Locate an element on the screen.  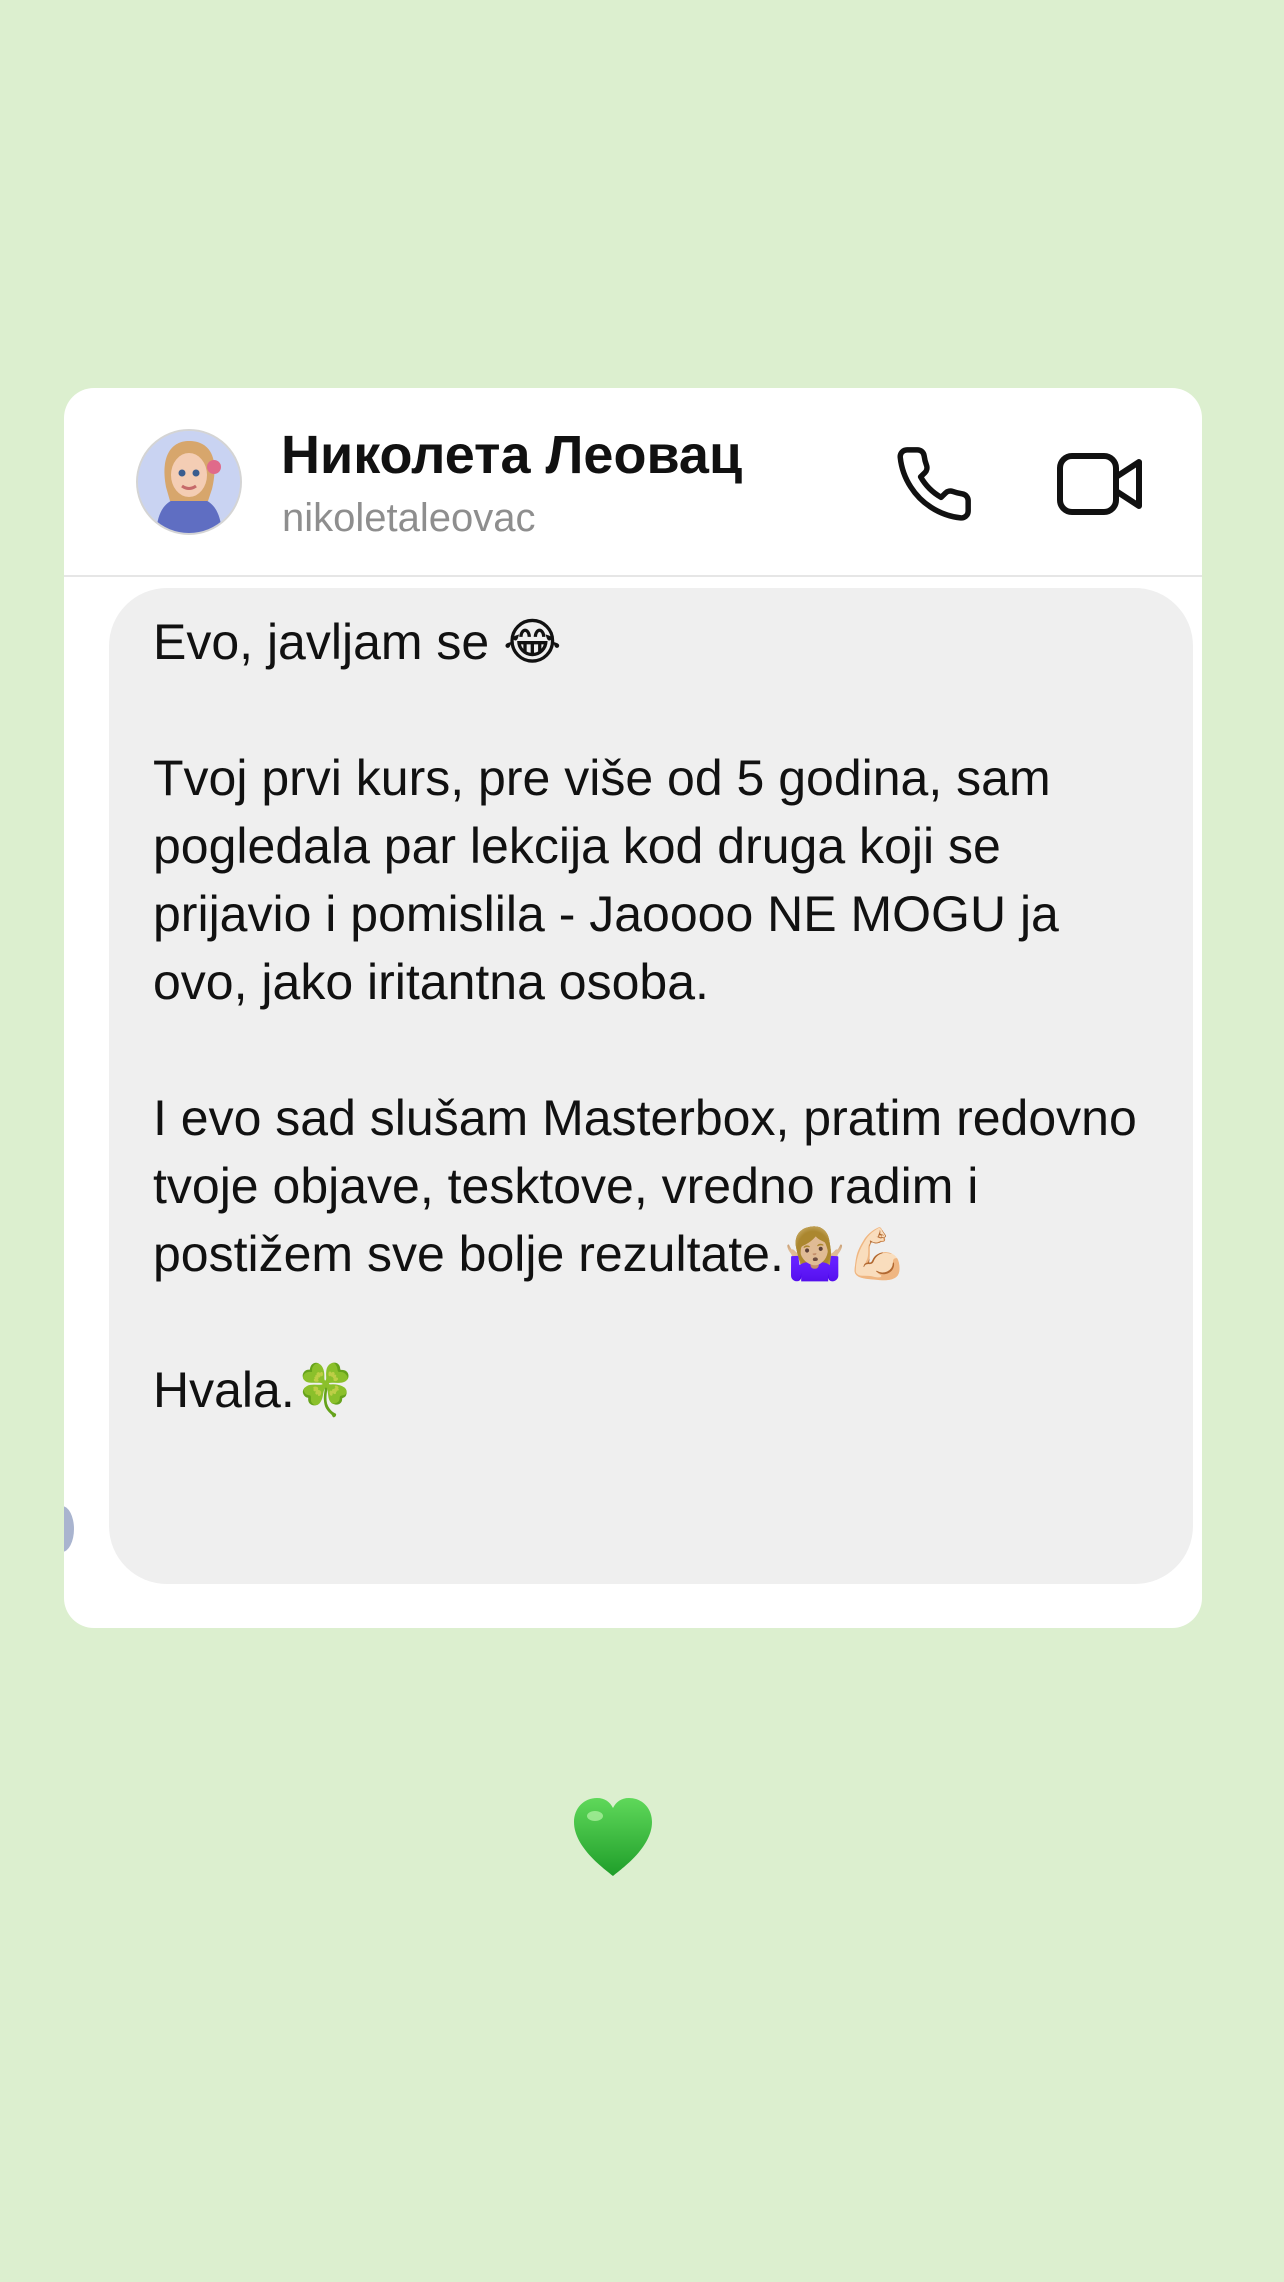
sender-avatar-edge is located at coordinates (69, 1529).